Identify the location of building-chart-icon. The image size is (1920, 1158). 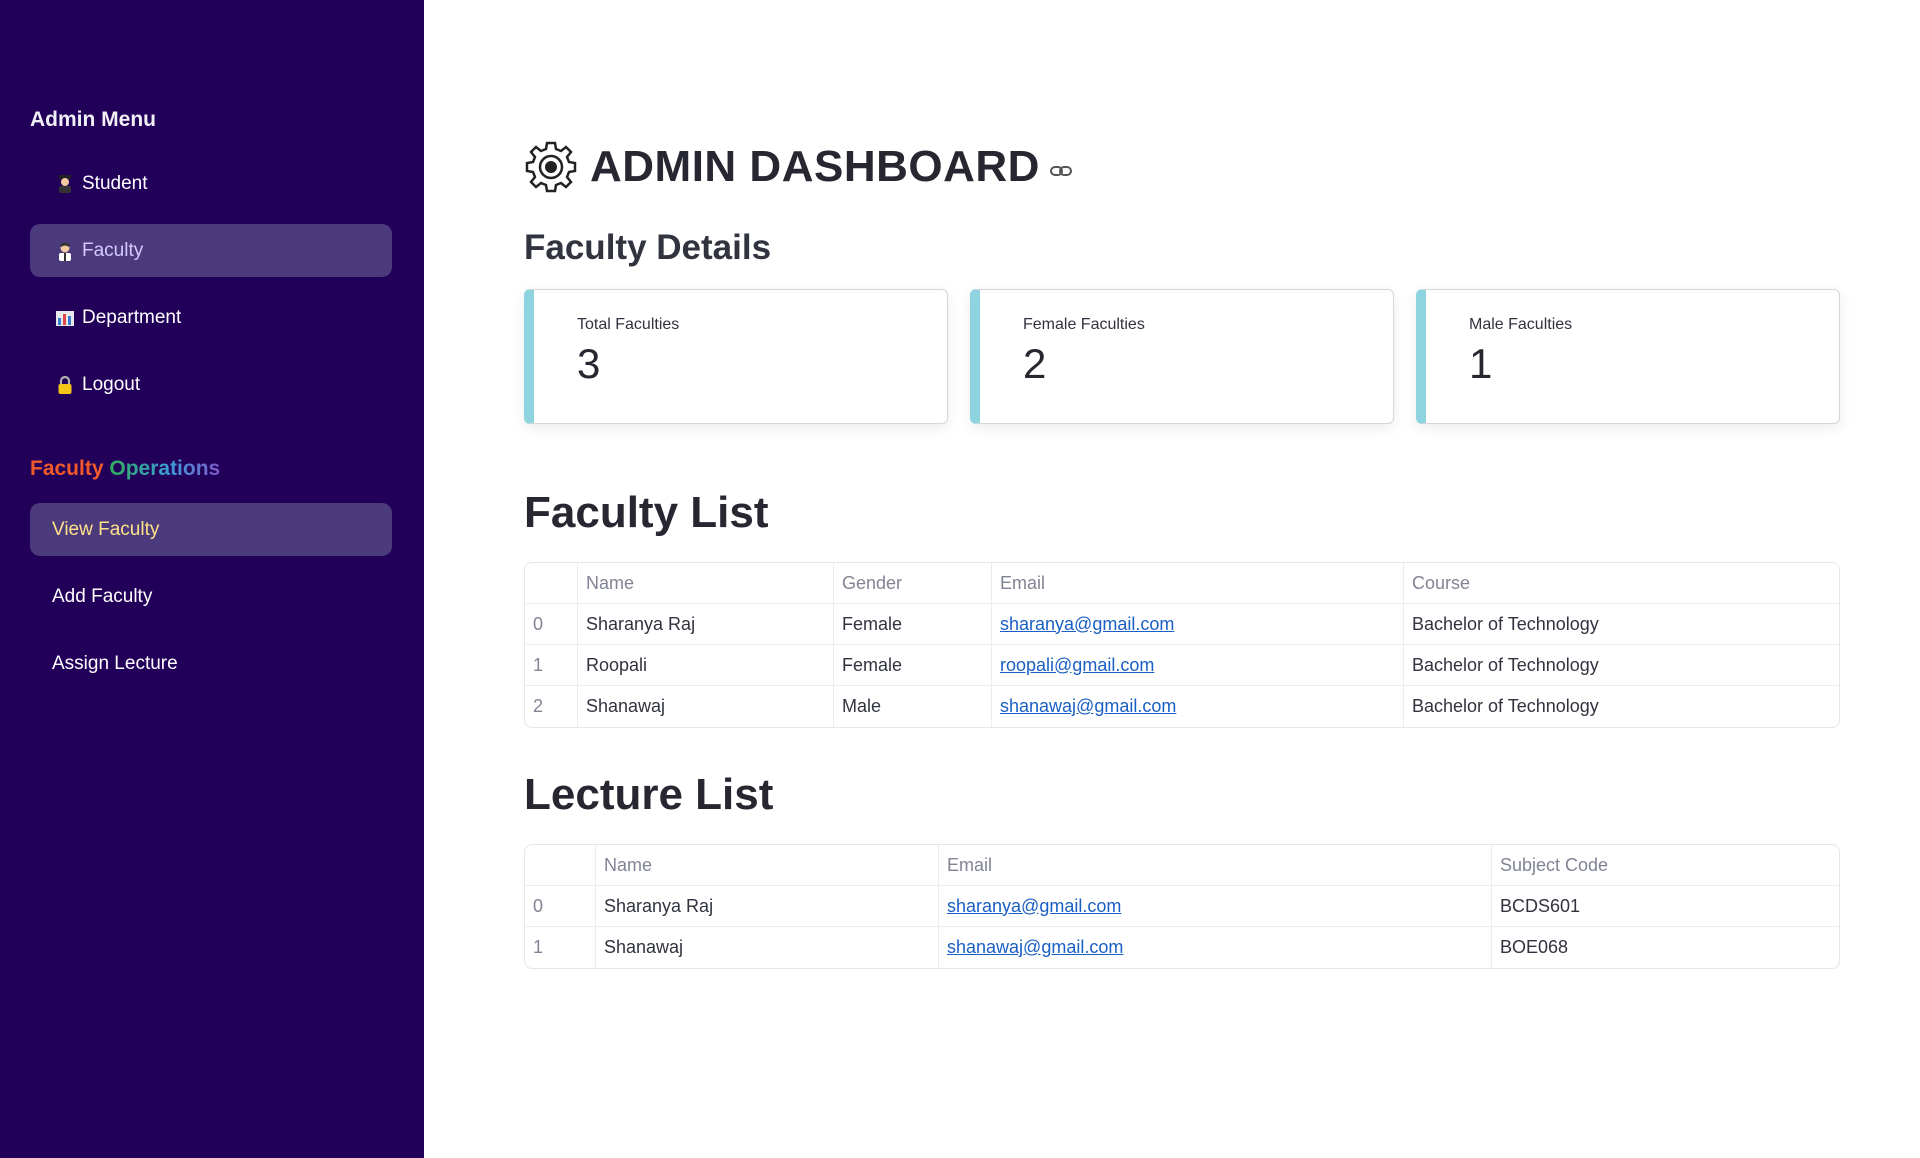
(65, 318).